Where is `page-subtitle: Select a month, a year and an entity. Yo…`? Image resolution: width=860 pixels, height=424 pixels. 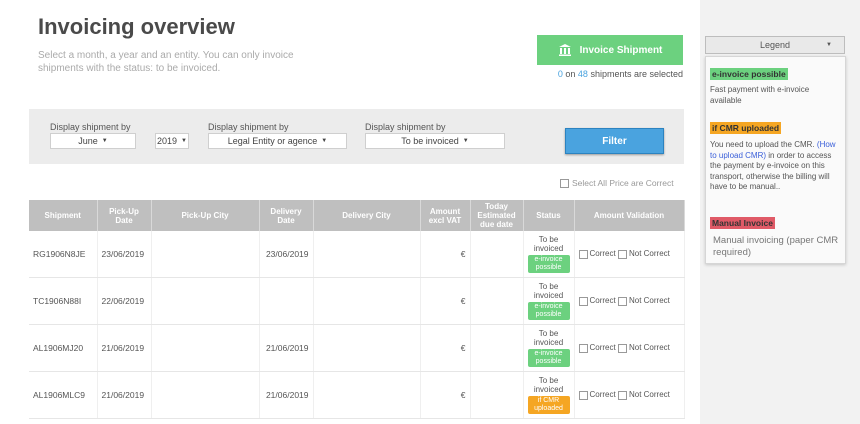 page-subtitle: Select a month, a year and an entity. Yo… is located at coordinates (166, 62).